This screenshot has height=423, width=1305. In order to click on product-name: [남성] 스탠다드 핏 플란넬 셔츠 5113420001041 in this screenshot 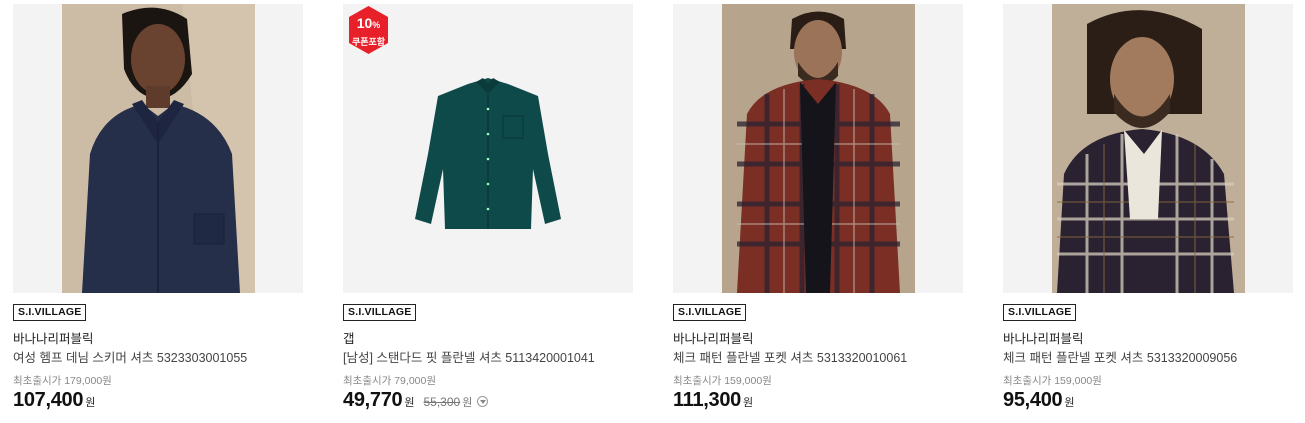, I will do `click(469, 356)`.